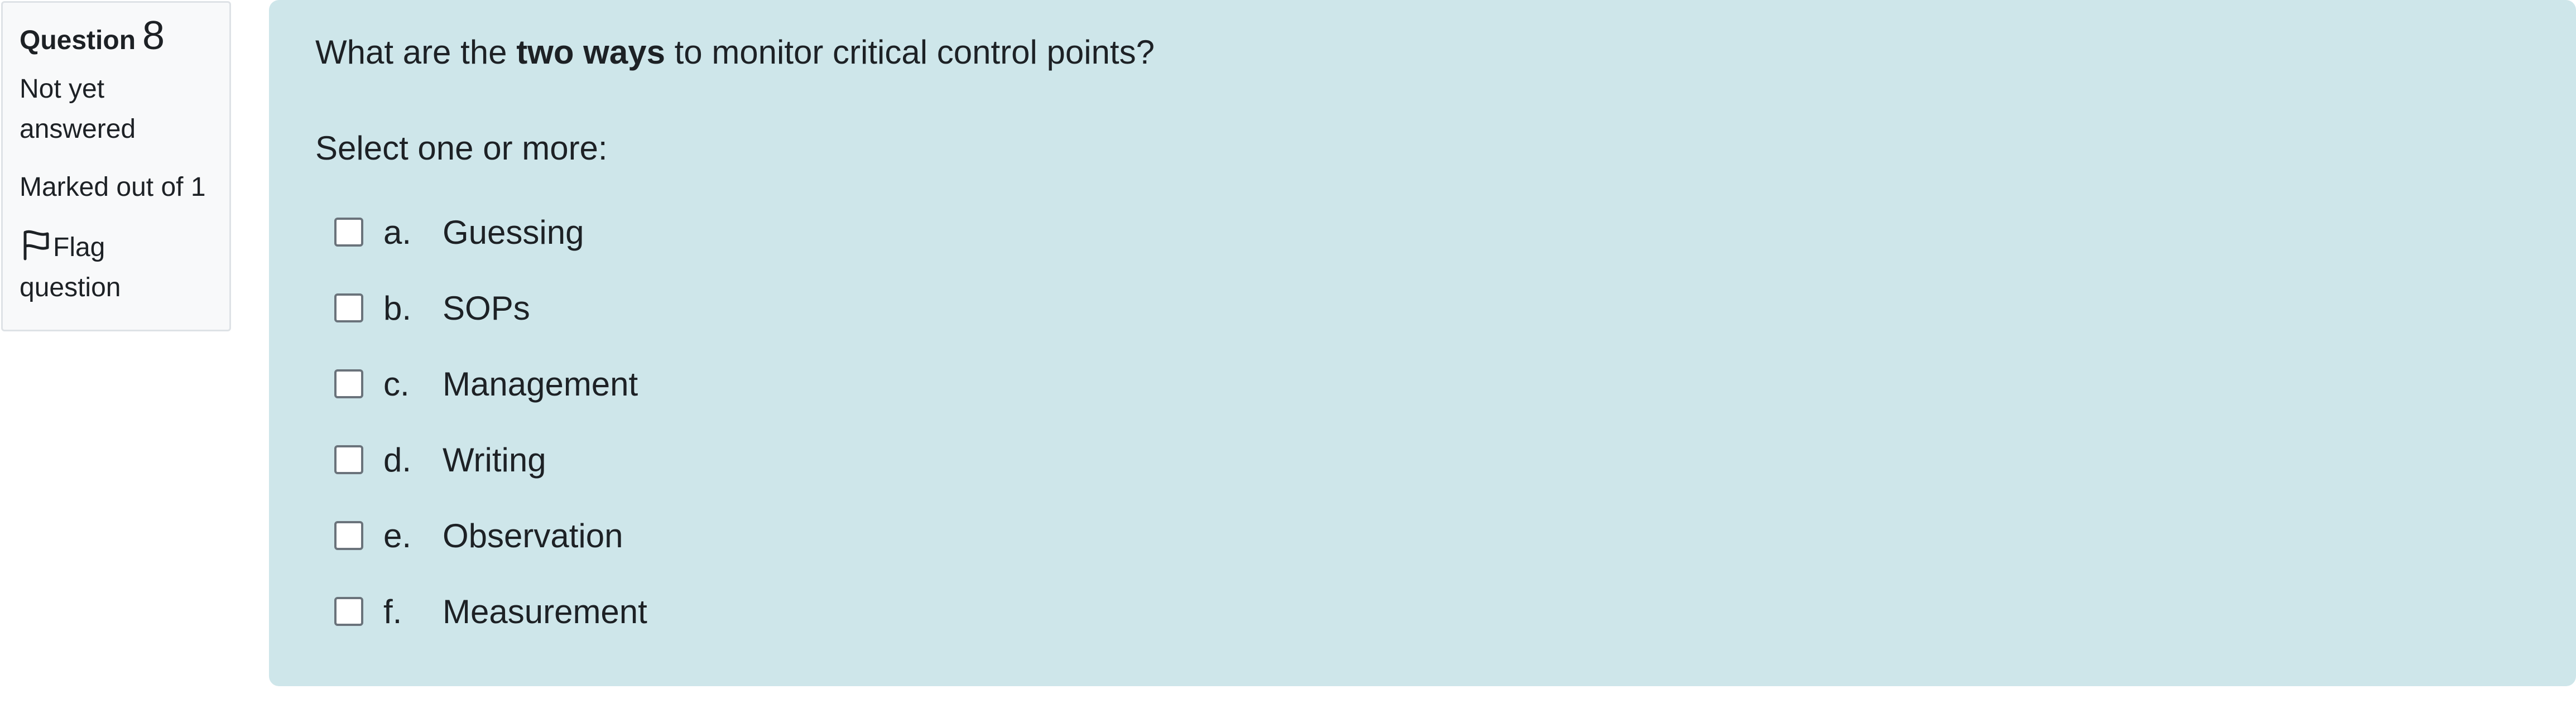 The height and width of the screenshot is (723, 2576). What do you see at coordinates (113, 187) in the screenshot?
I see `question-grade: Marked out of 1` at bounding box center [113, 187].